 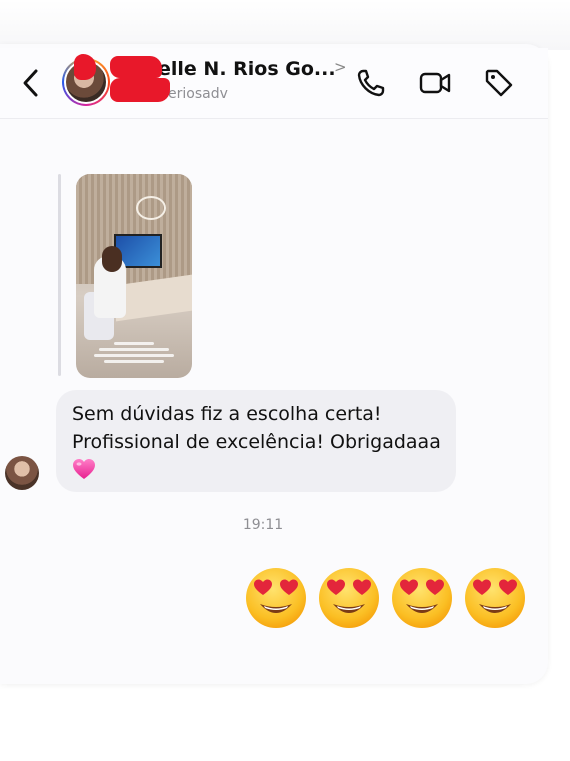 What do you see at coordinates (371, 83) in the screenshot?
I see `phone-icon` at bounding box center [371, 83].